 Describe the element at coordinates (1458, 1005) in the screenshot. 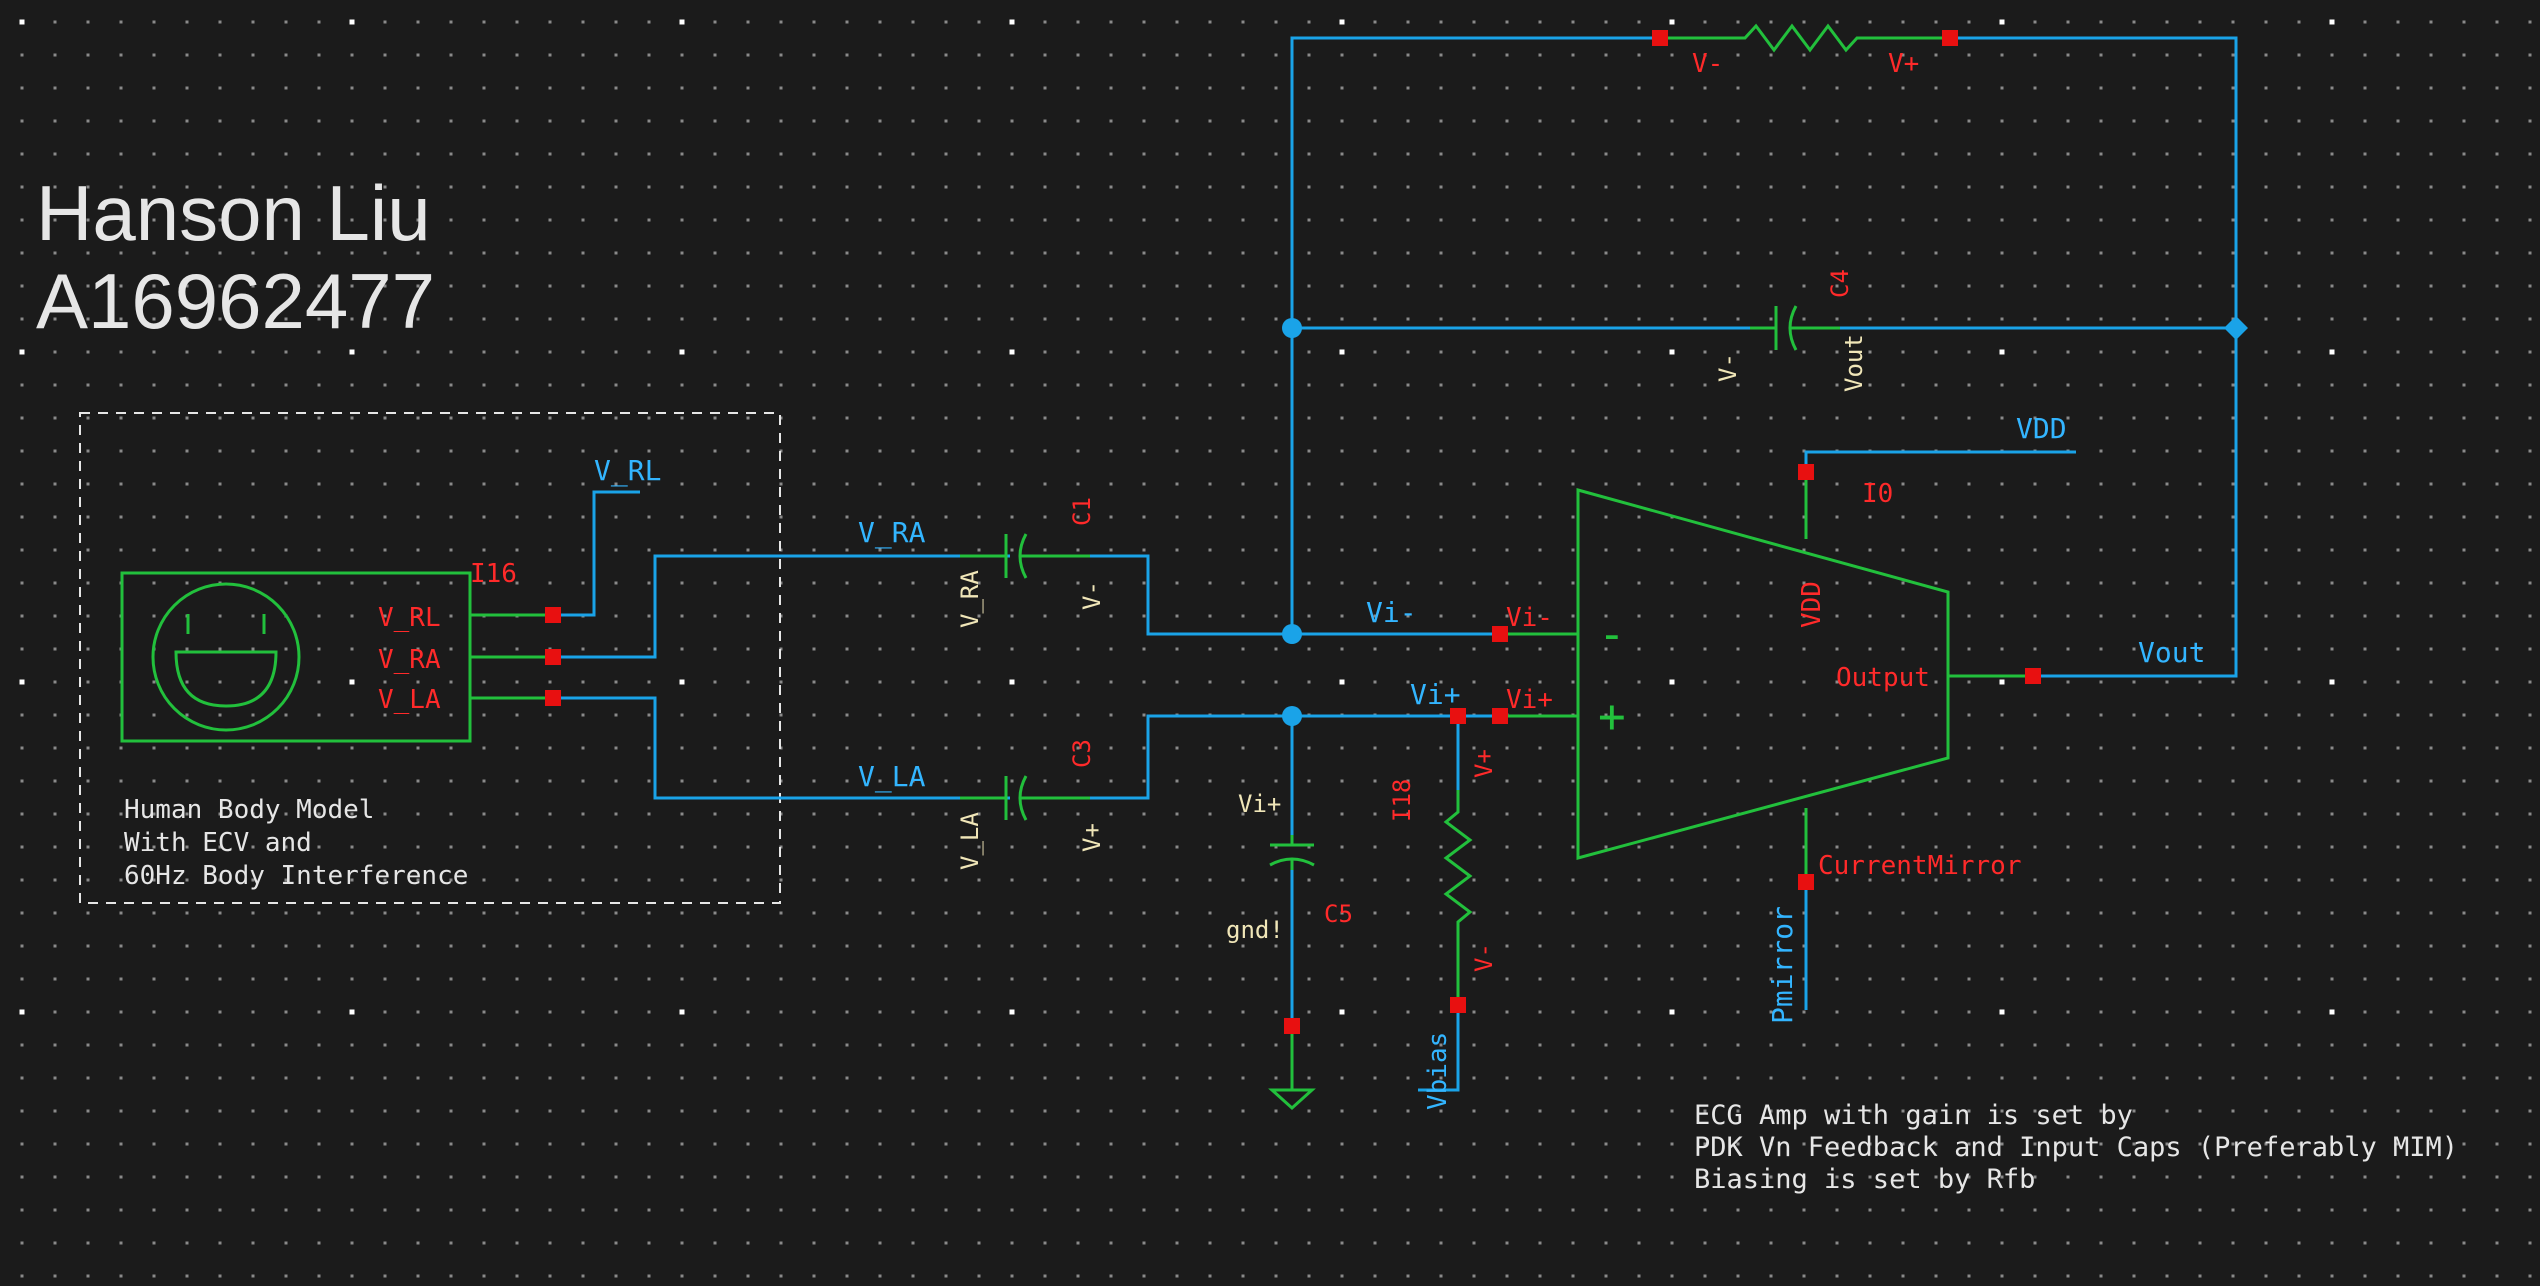

I see `pin-rbias-bottom` at that location.